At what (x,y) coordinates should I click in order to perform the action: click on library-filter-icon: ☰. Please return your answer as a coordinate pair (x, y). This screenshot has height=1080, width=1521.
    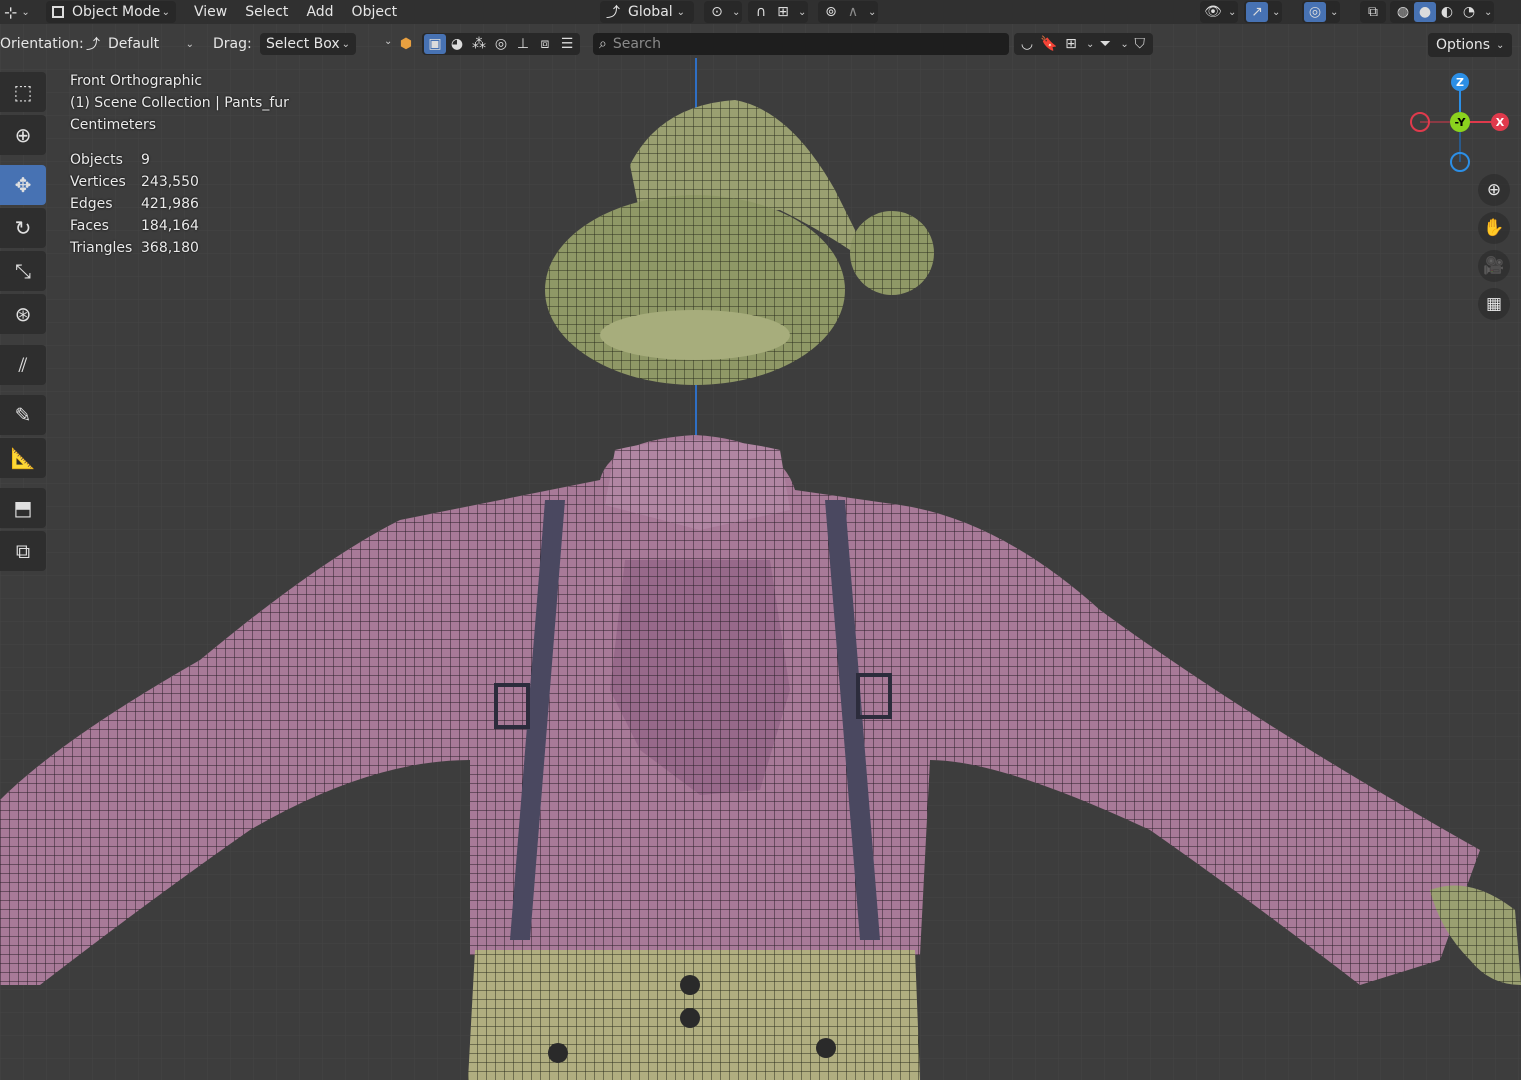
    Looking at the image, I should click on (567, 44).